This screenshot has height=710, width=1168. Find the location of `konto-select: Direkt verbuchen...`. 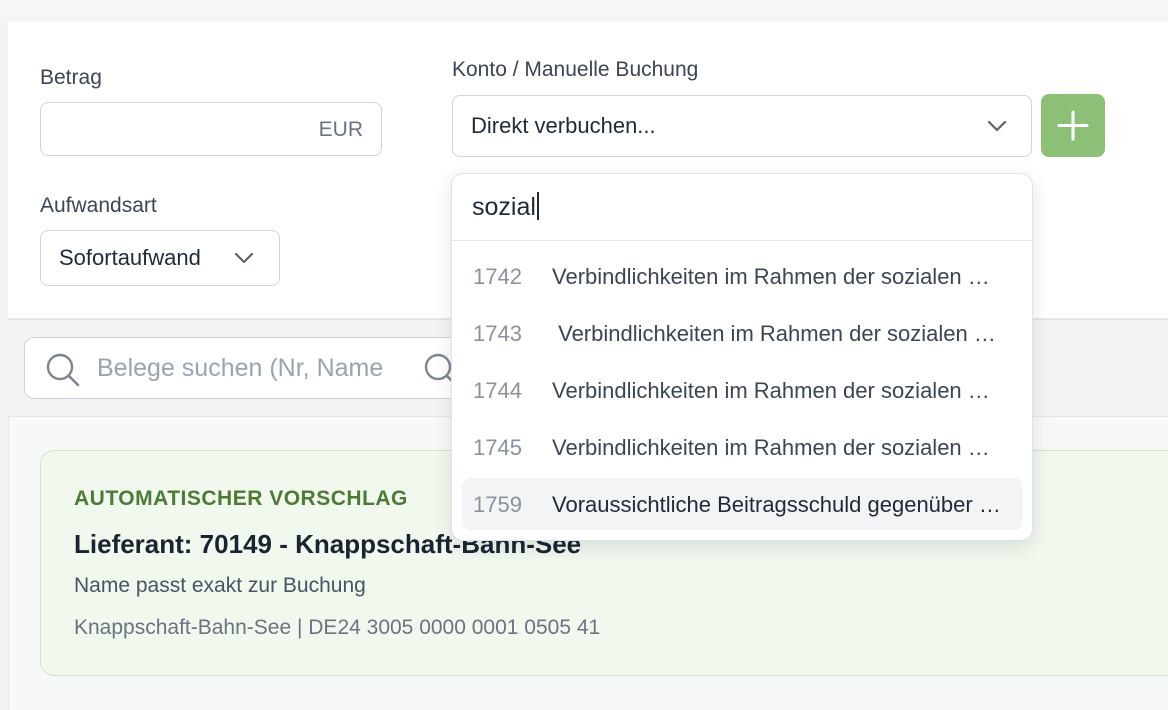

konto-select: Direkt verbuchen... is located at coordinates (742, 126).